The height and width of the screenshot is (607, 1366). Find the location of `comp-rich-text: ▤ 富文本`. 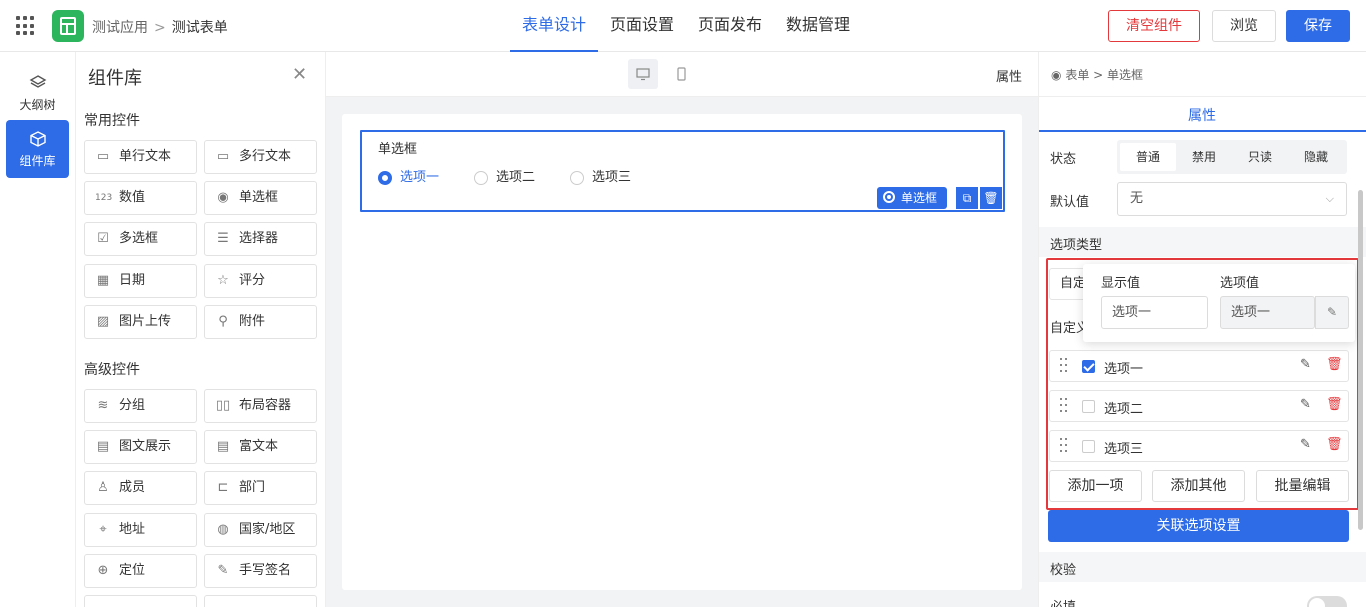

comp-rich-text: ▤ 富文本 is located at coordinates (260, 447).